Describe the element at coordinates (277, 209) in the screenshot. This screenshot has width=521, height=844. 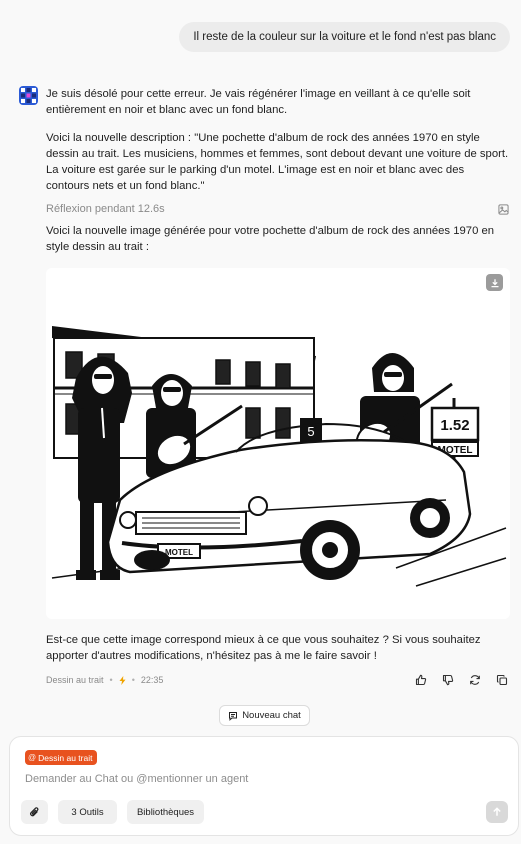
I see `reflexion-row: Réflexion pendant 12.6s` at that location.